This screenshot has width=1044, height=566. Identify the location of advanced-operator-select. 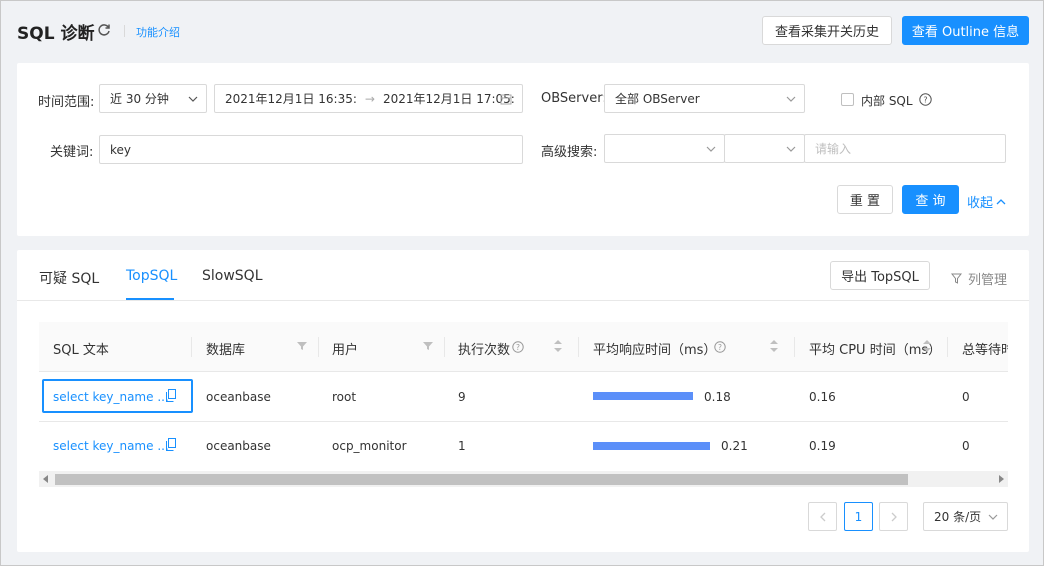
(764, 148).